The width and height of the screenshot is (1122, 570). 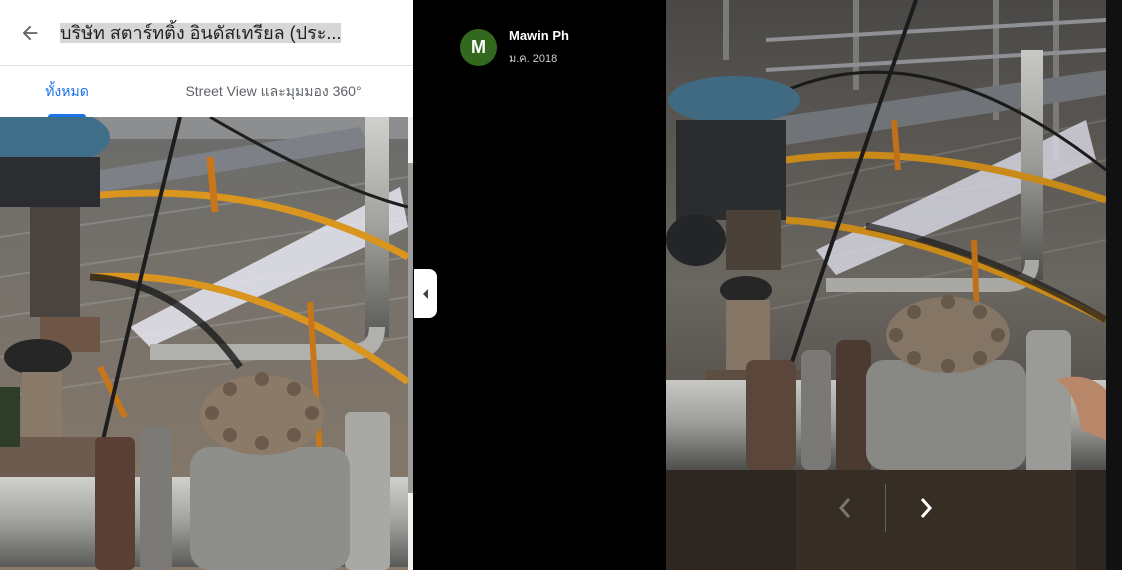 I want to click on author-name: Mawin Ph, so click(x=539, y=35).